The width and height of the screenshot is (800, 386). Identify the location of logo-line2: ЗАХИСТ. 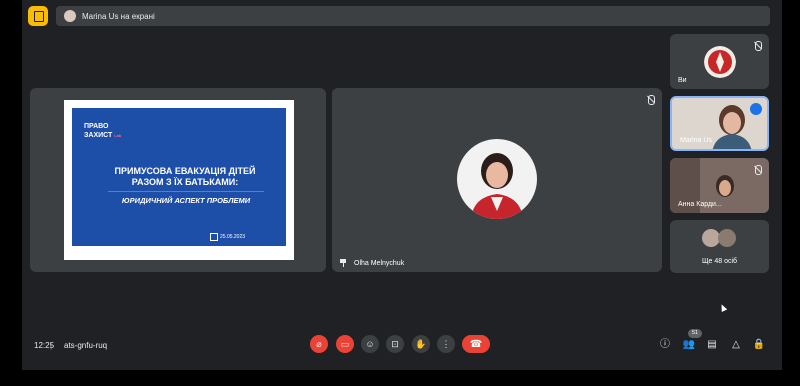
(98, 135).